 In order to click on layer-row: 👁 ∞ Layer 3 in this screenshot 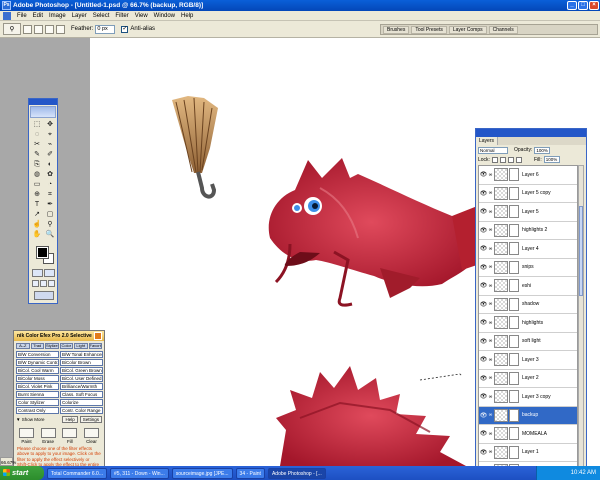, I will do `click(528, 360)`.